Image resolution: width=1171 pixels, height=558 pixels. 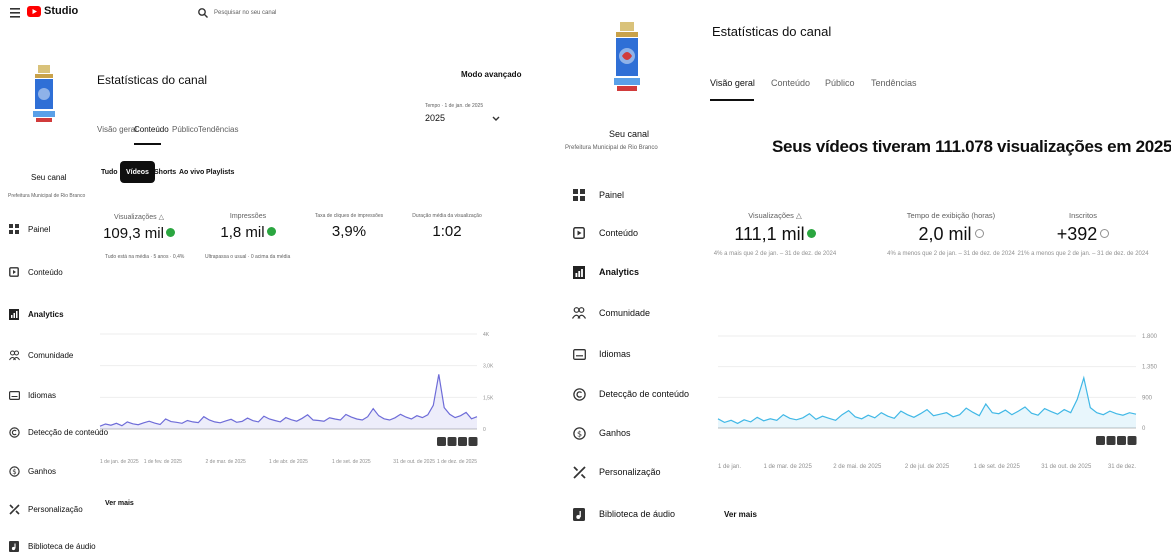 What do you see at coordinates (349, 231) in the screenshot?
I see `metric-value: 3,9%` at bounding box center [349, 231].